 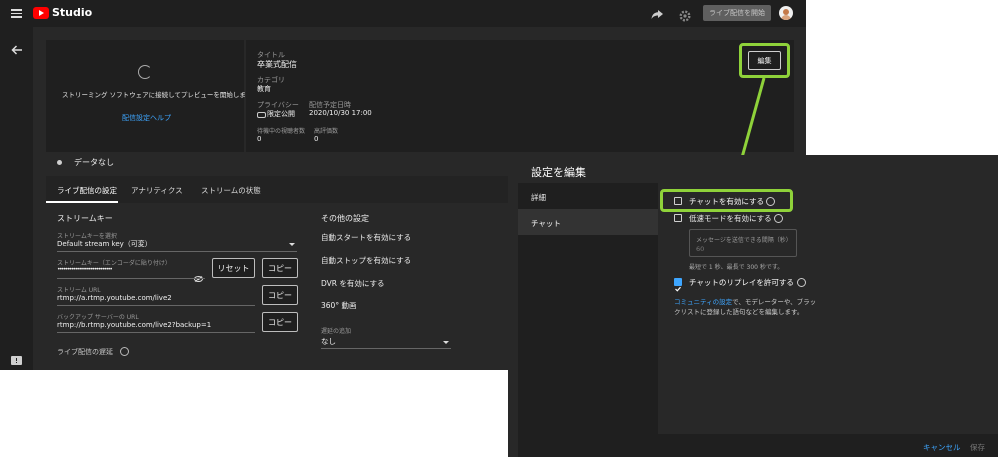 I want to click on visibility-off-icon, so click(x=198, y=274).